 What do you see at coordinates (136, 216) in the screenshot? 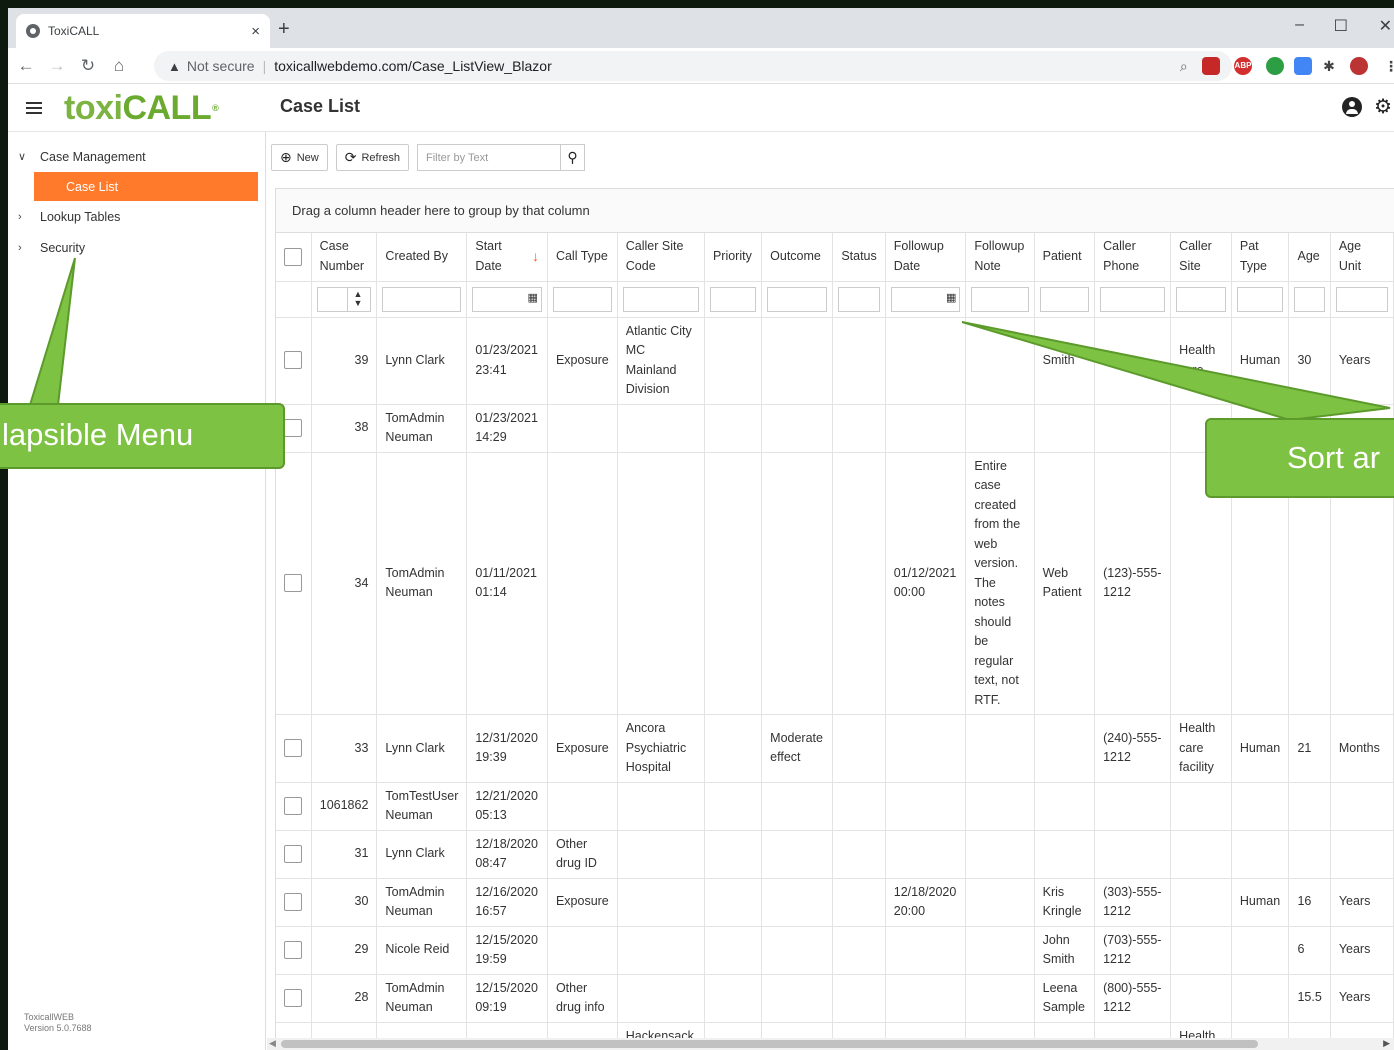
I see `sidebar-item-lookup-tables: › Lookup Tables` at bounding box center [136, 216].